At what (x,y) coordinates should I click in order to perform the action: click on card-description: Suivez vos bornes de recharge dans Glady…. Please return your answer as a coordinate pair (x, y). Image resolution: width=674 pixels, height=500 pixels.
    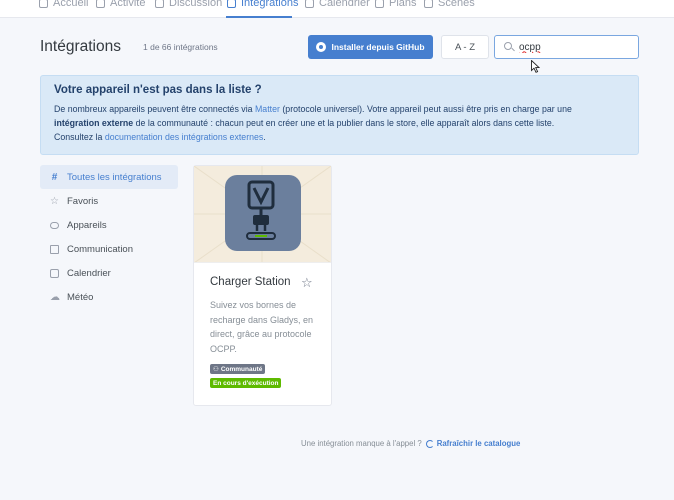
    Looking at the image, I should click on (262, 327).